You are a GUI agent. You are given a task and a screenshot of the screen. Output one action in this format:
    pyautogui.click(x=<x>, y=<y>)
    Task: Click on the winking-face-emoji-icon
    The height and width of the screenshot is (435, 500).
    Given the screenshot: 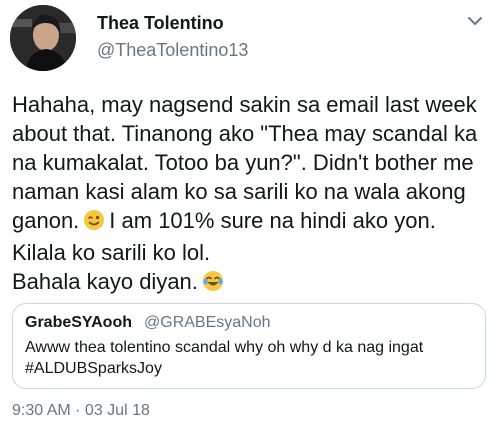 What is the action you would take?
    pyautogui.click(x=94, y=223)
    